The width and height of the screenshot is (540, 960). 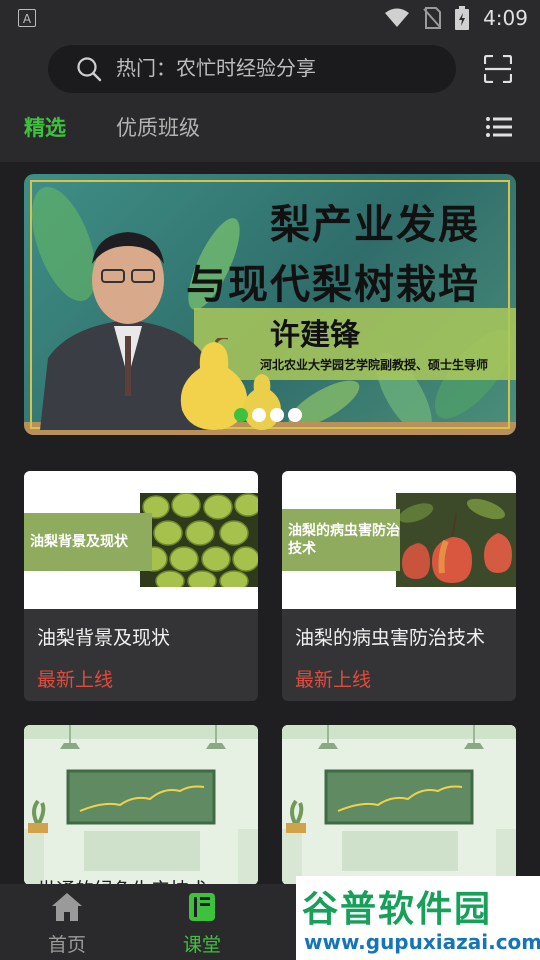 What do you see at coordinates (89, 69) in the screenshot?
I see `search-icon` at bounding box center [89, 69].